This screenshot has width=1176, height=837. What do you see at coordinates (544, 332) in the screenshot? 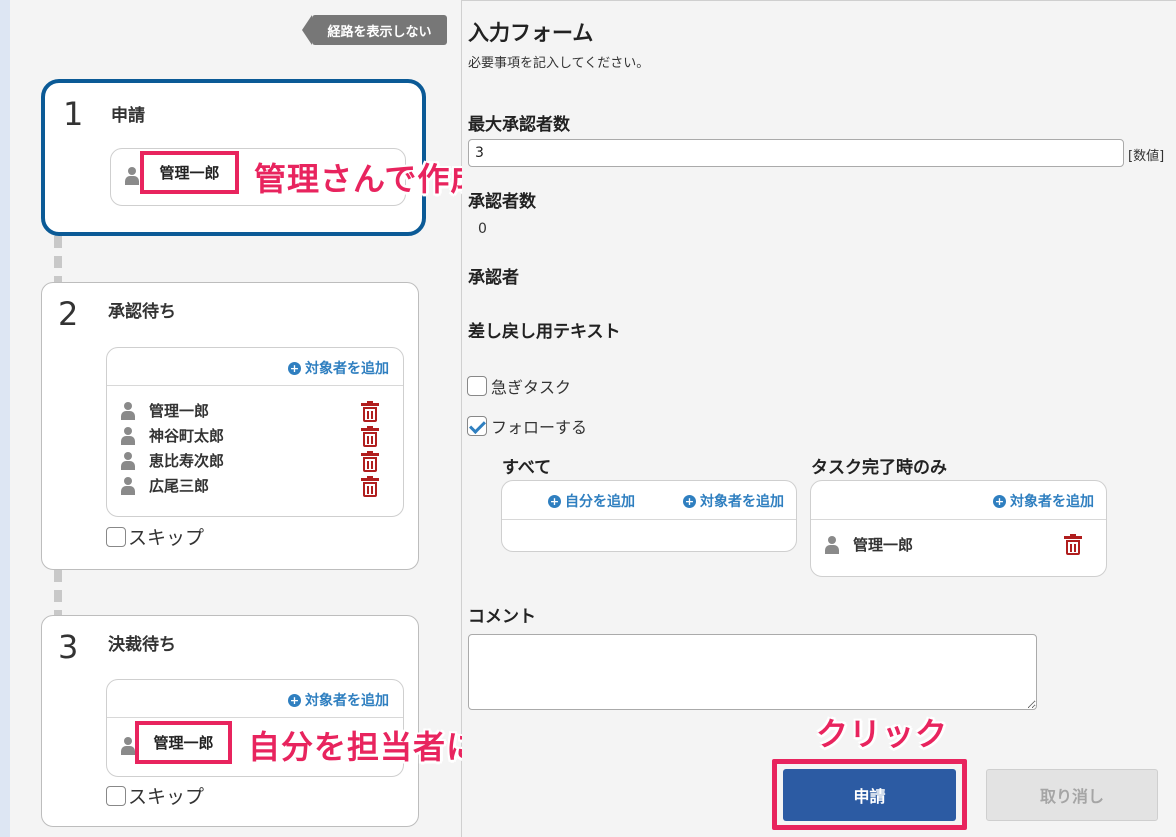
I see `reject-text-label: 差し戻し用テキスト` at bounding box center [544, 332].